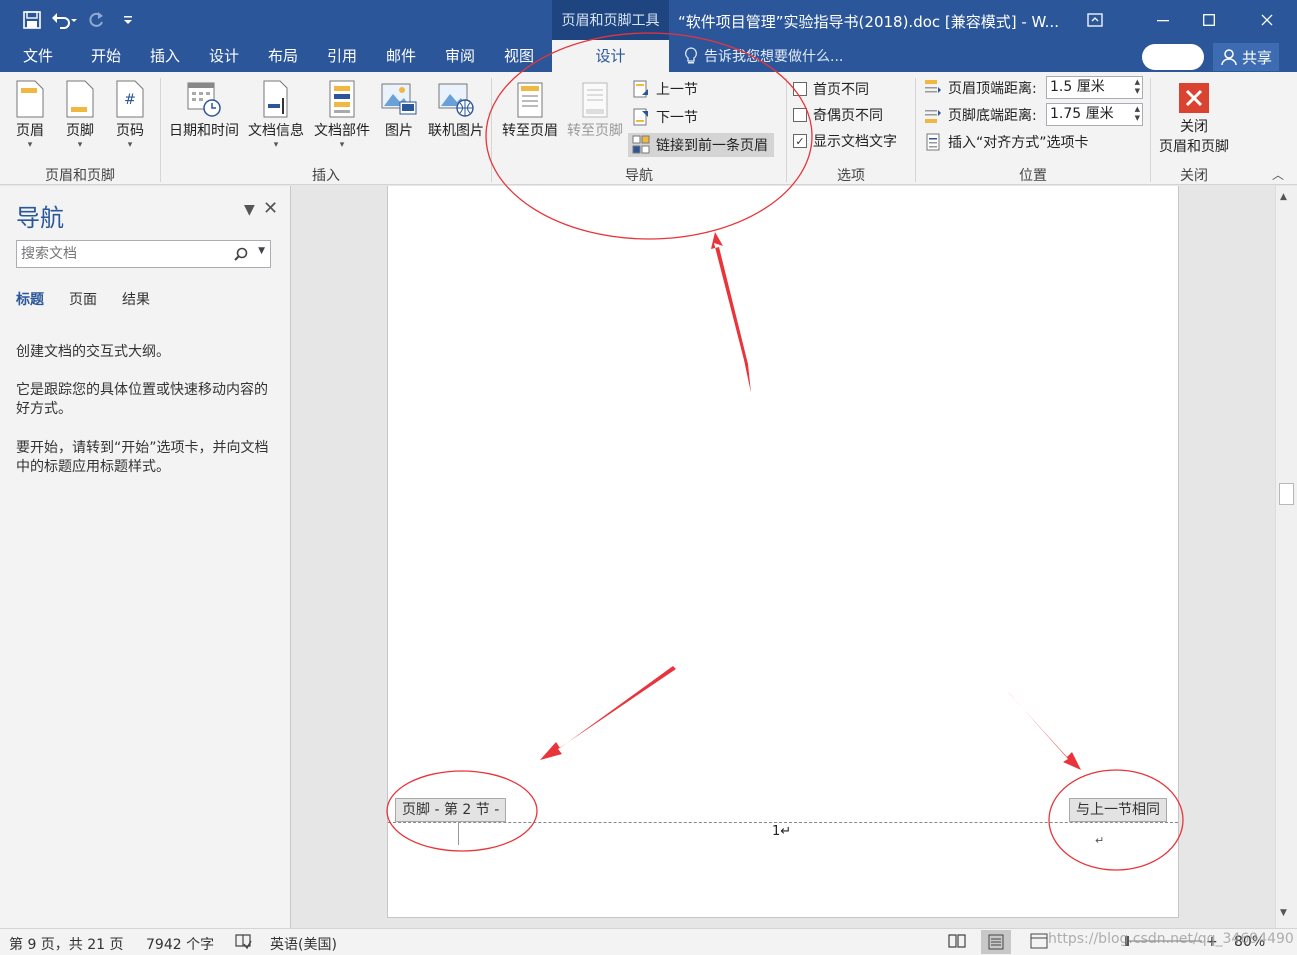 The height and width of the screenshot is (955, 1297). I want to click on tab-file: 文件, so click(38, 56).